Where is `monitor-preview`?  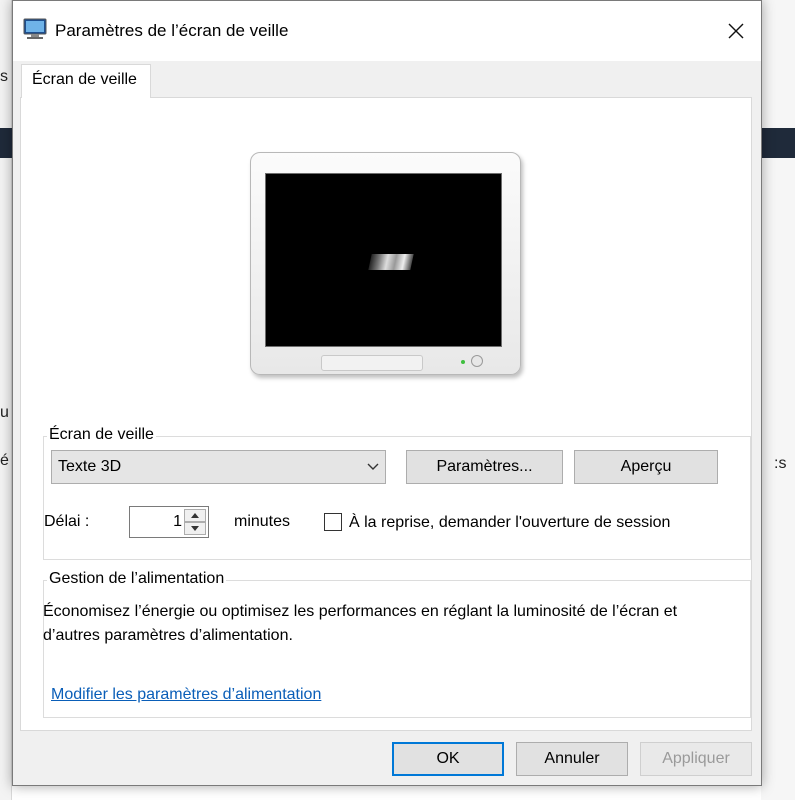 monitor-preview is located at coordinates (385, 263).